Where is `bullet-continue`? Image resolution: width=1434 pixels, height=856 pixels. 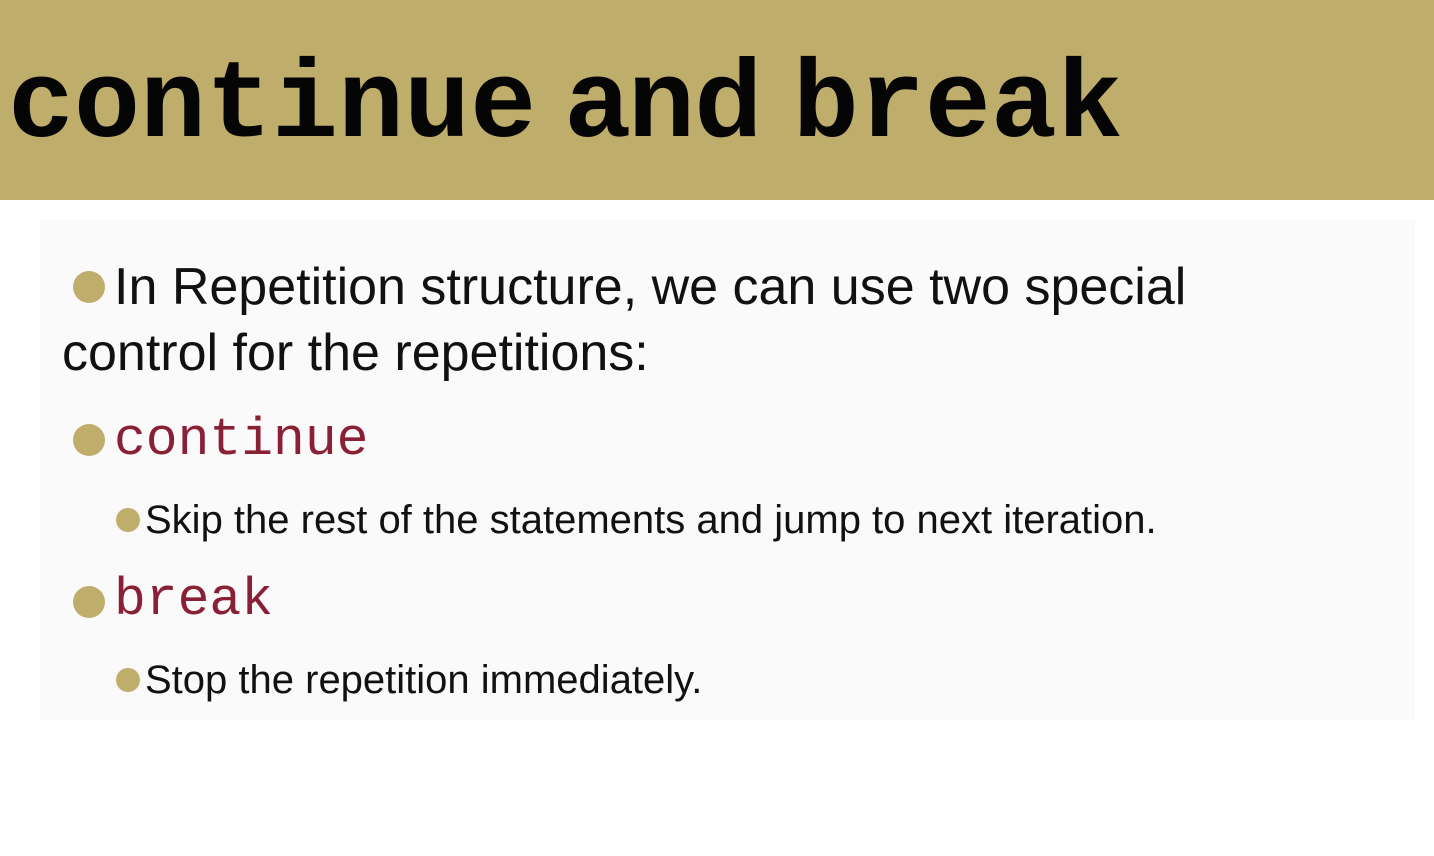
bullet-continue is located at coordinates (89, 440).